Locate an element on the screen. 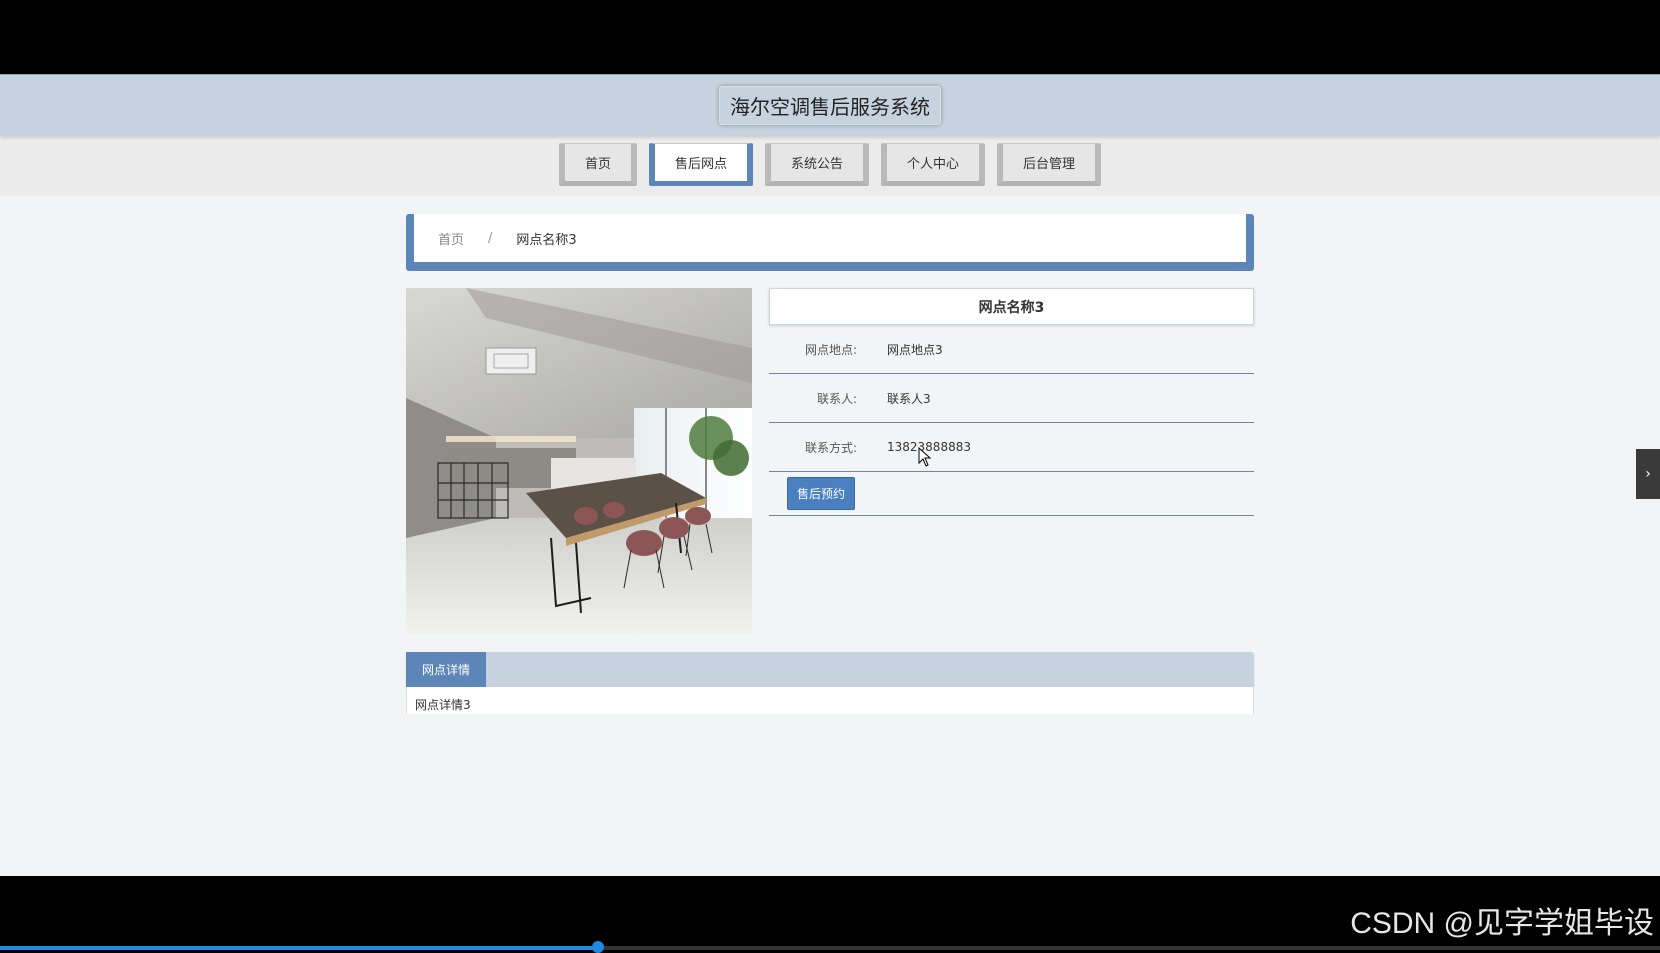 The height and width of the screenshot is (953, 1660). mouse-pointer-icon is located at coordinates (925, 457).